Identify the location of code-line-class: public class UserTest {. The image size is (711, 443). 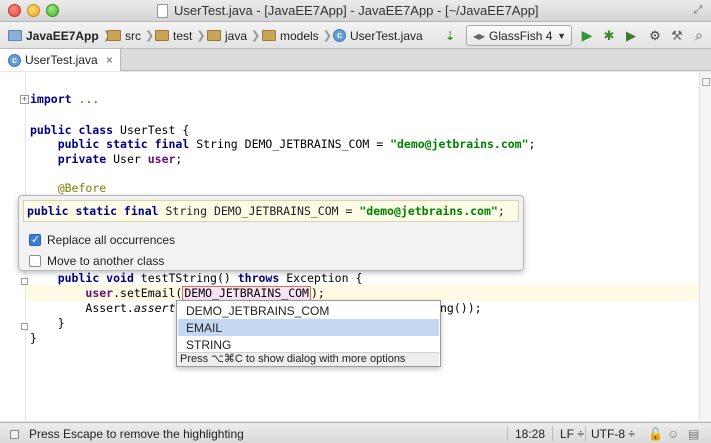
(110, 130).